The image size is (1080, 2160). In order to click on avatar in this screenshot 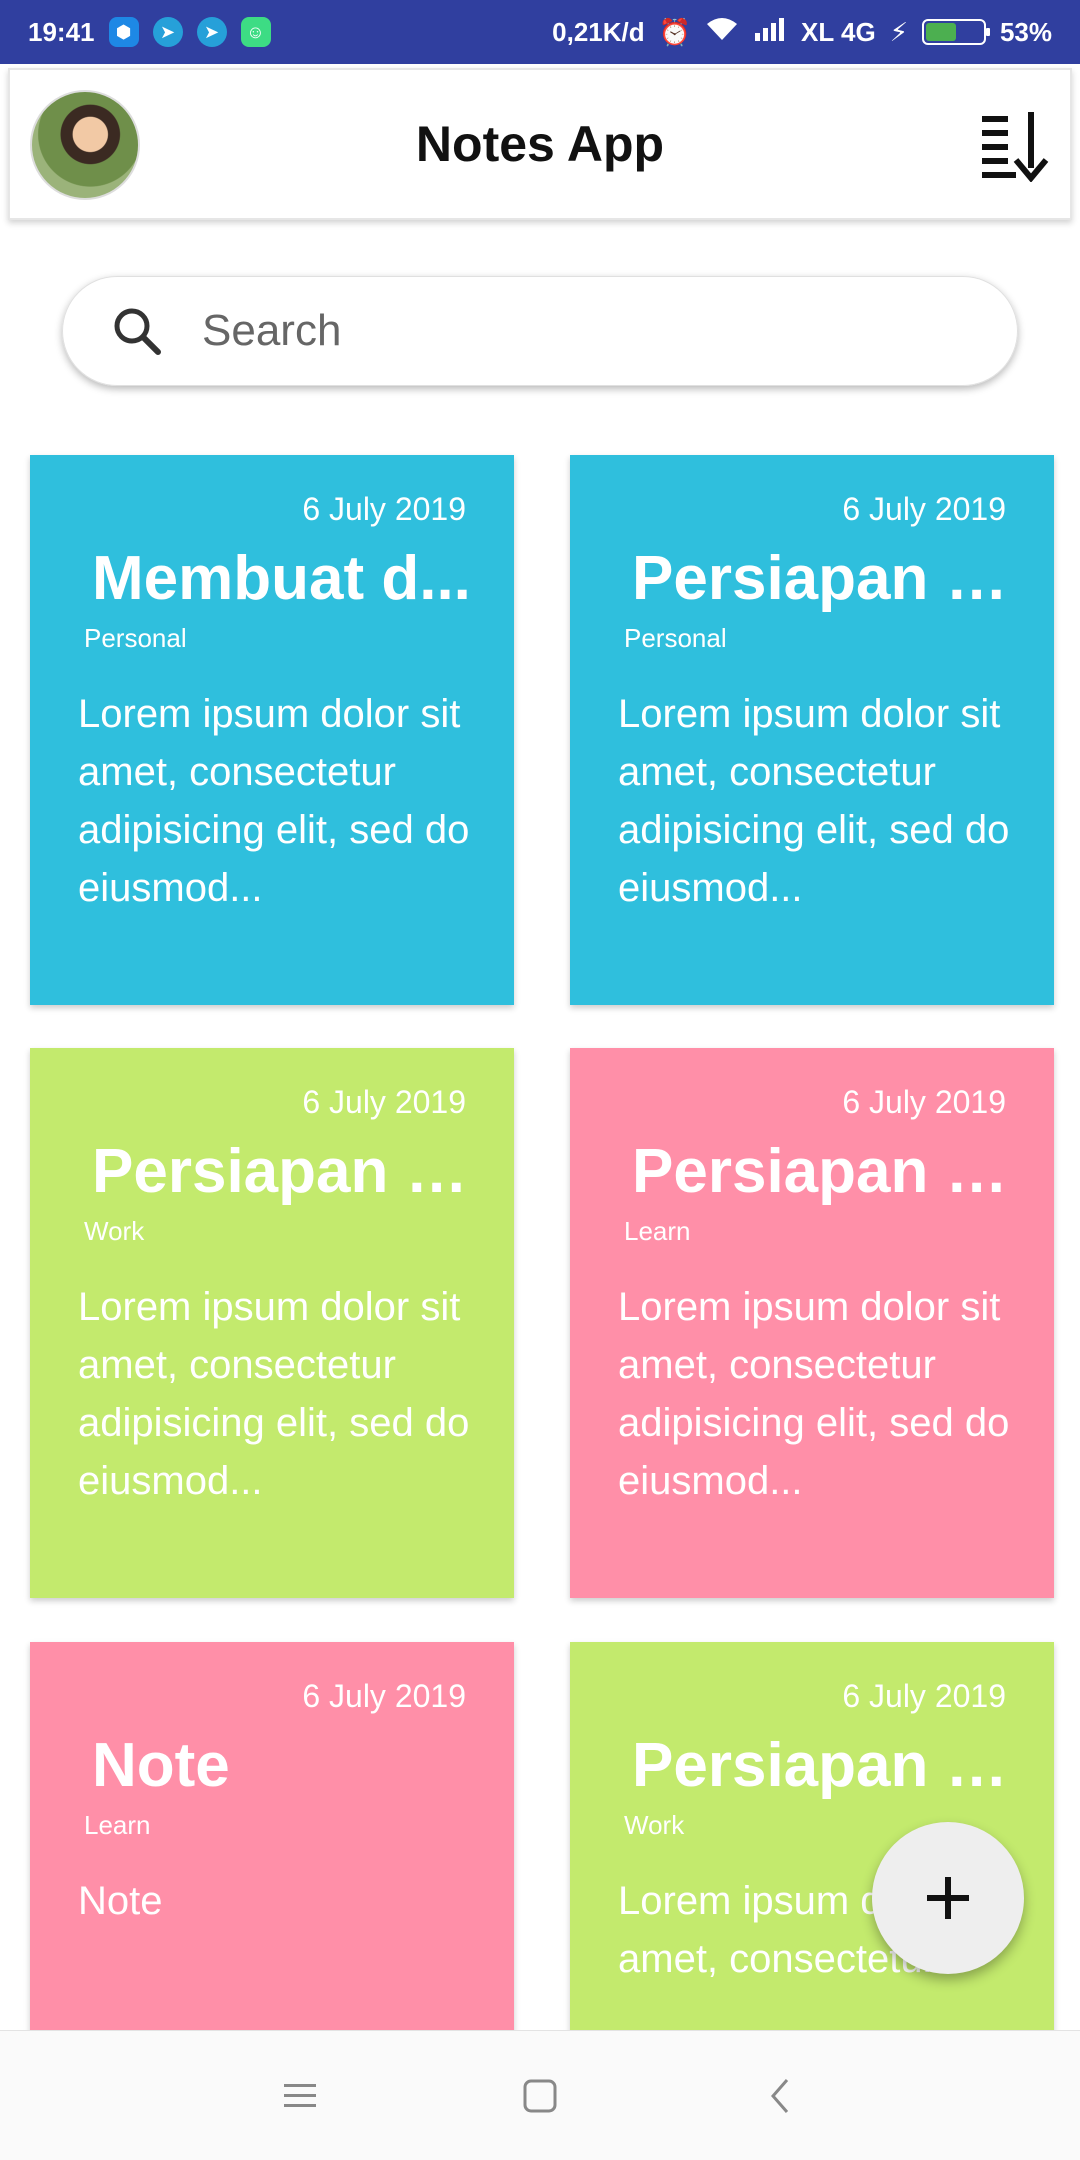, I will do `click(85, 145)`.